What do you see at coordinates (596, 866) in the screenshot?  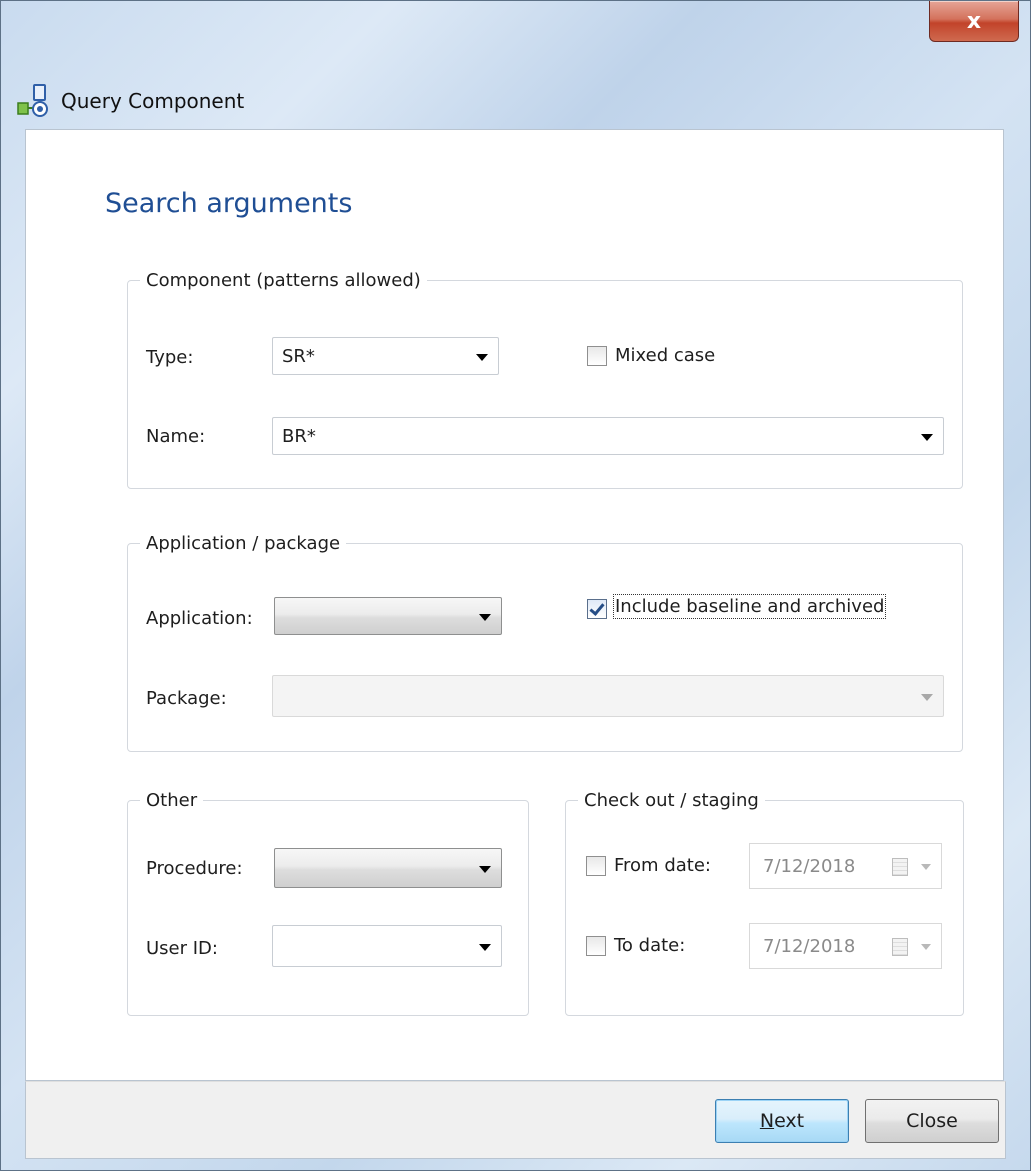 I see `from-date-checkbox` at bounding box center [596, 866].